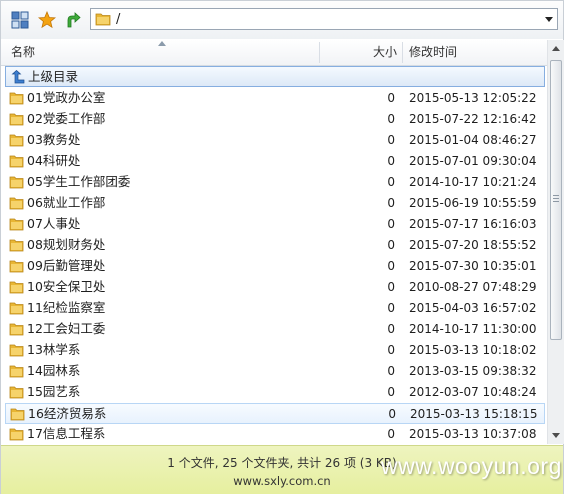 The image size is (564, 494). What do you see at coordinates (275, 266) in the screenshot?
I see `folder-row: 09后勤管理处 0 2015-07-30 10:35:01` at bounding box center [275, 266].